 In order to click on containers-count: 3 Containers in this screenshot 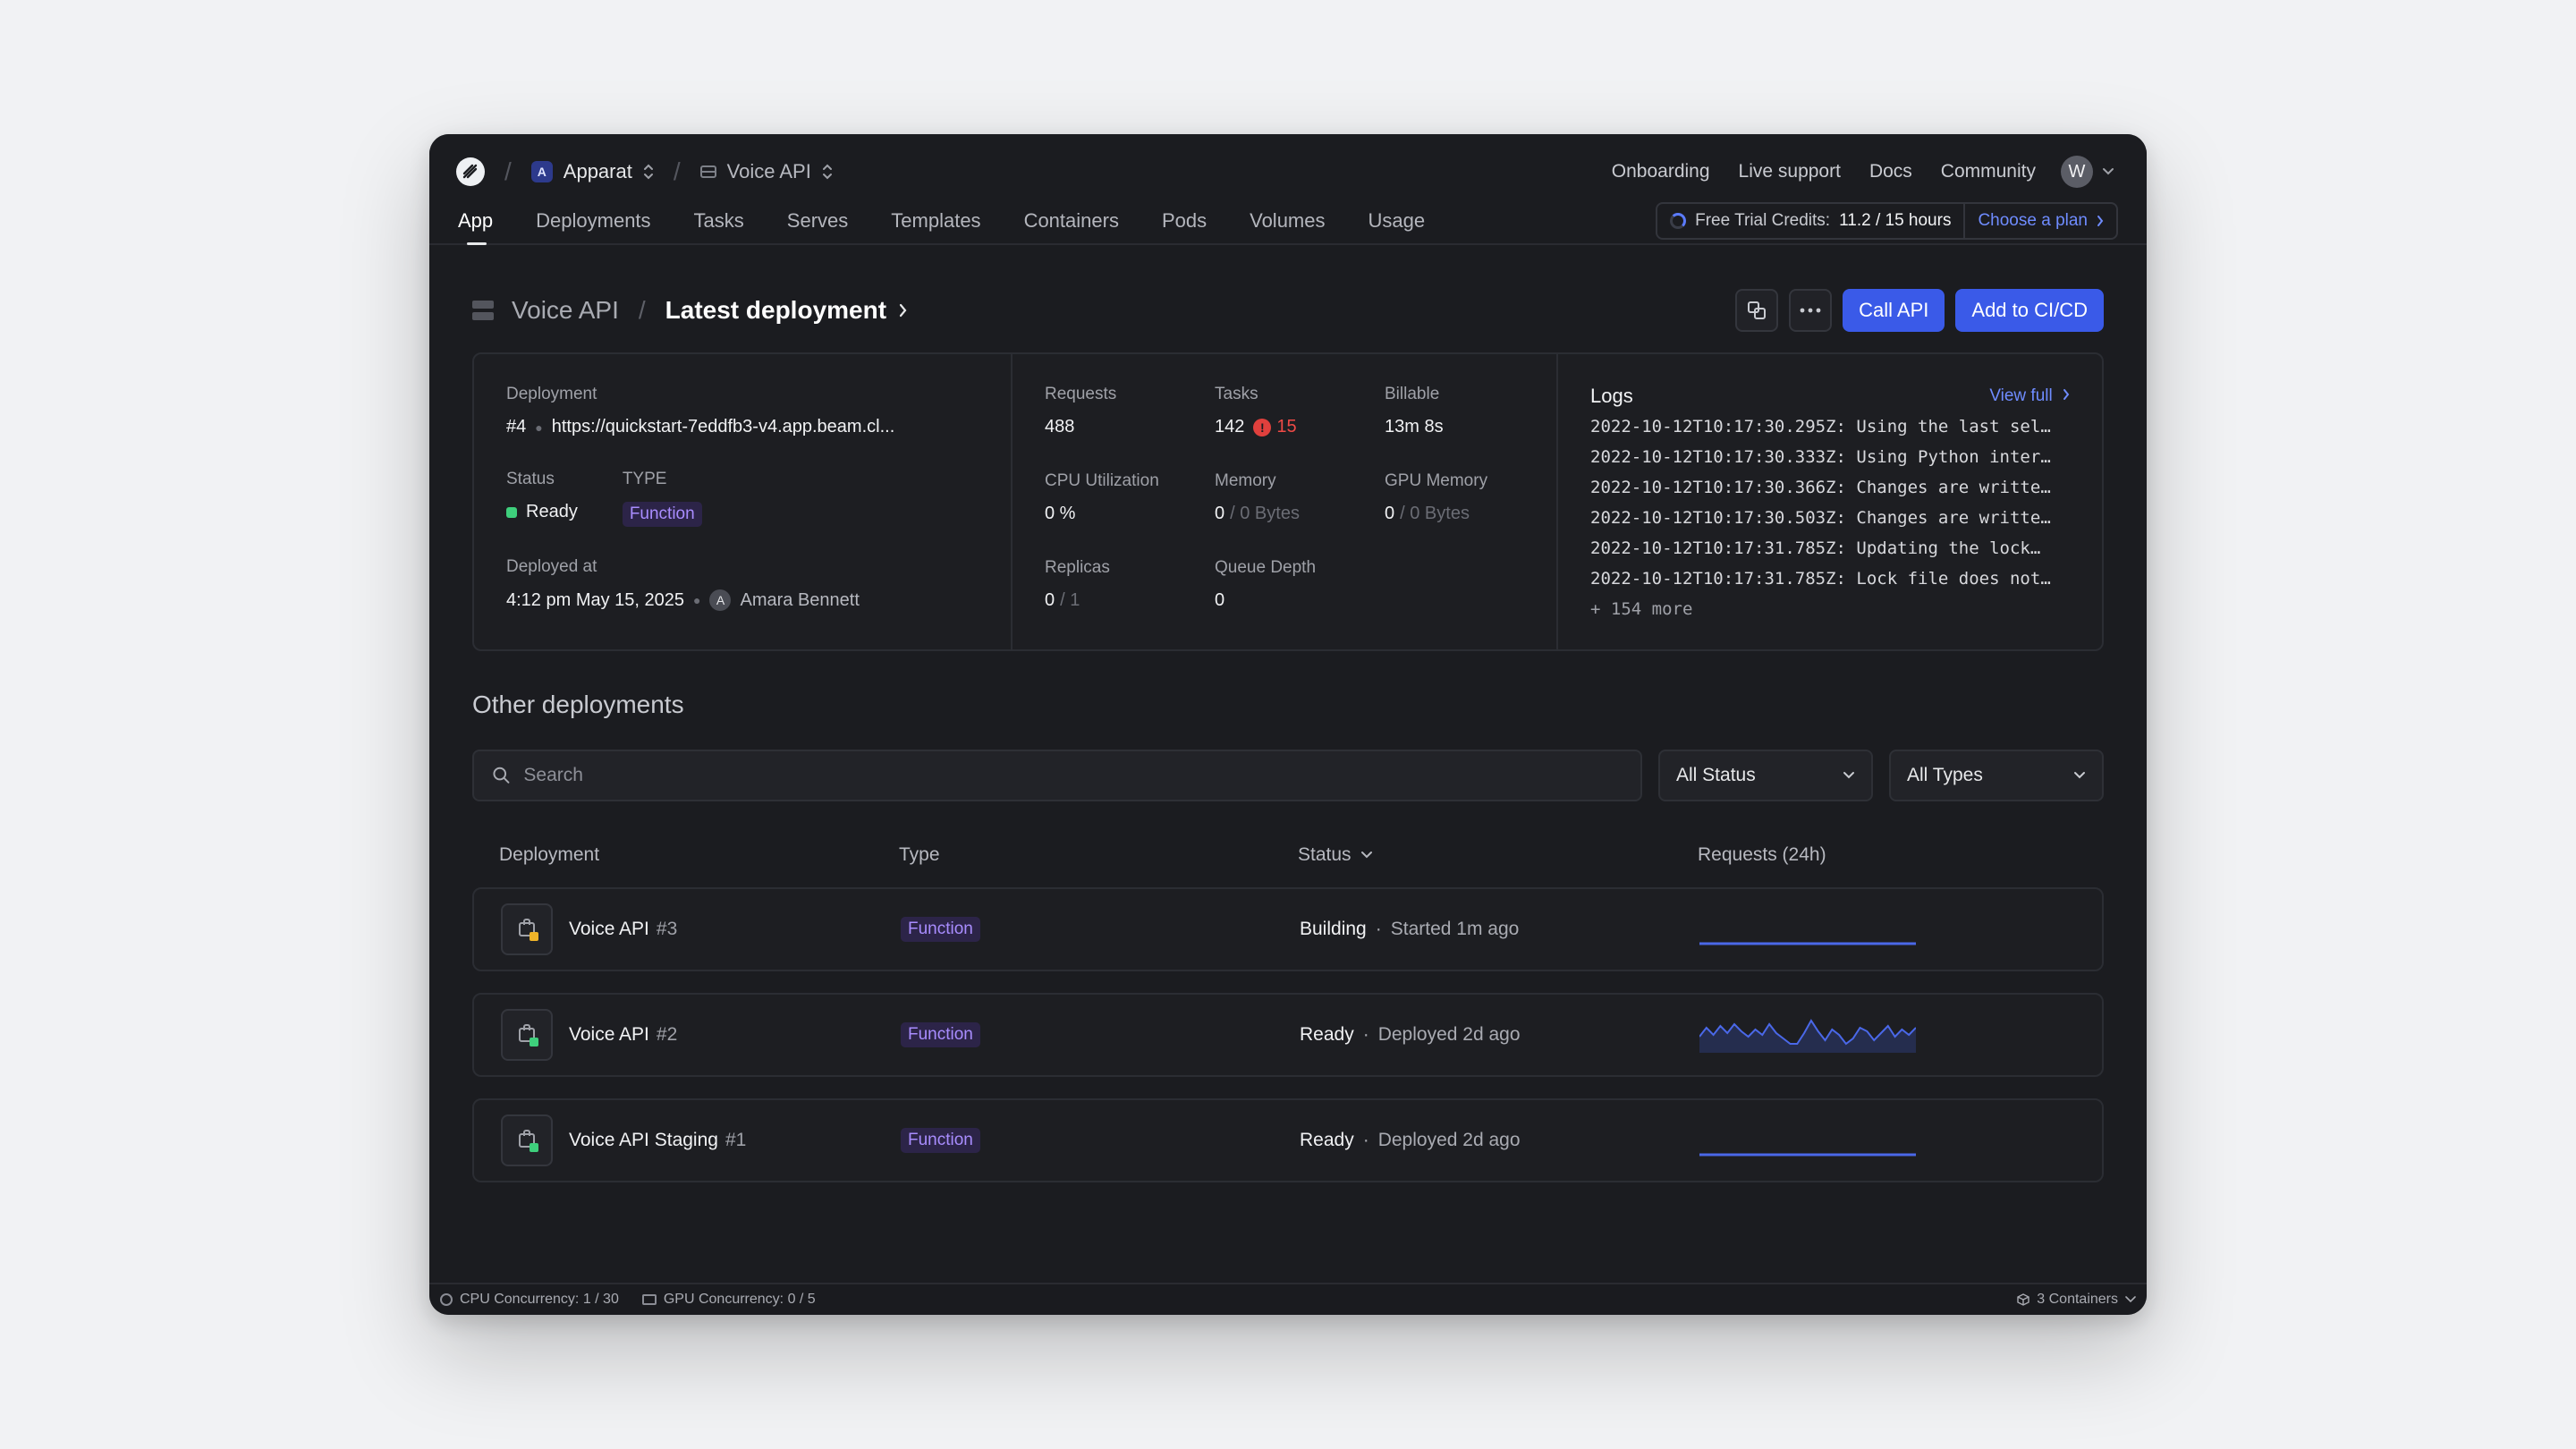, I will do `click(2077, 1299)`.